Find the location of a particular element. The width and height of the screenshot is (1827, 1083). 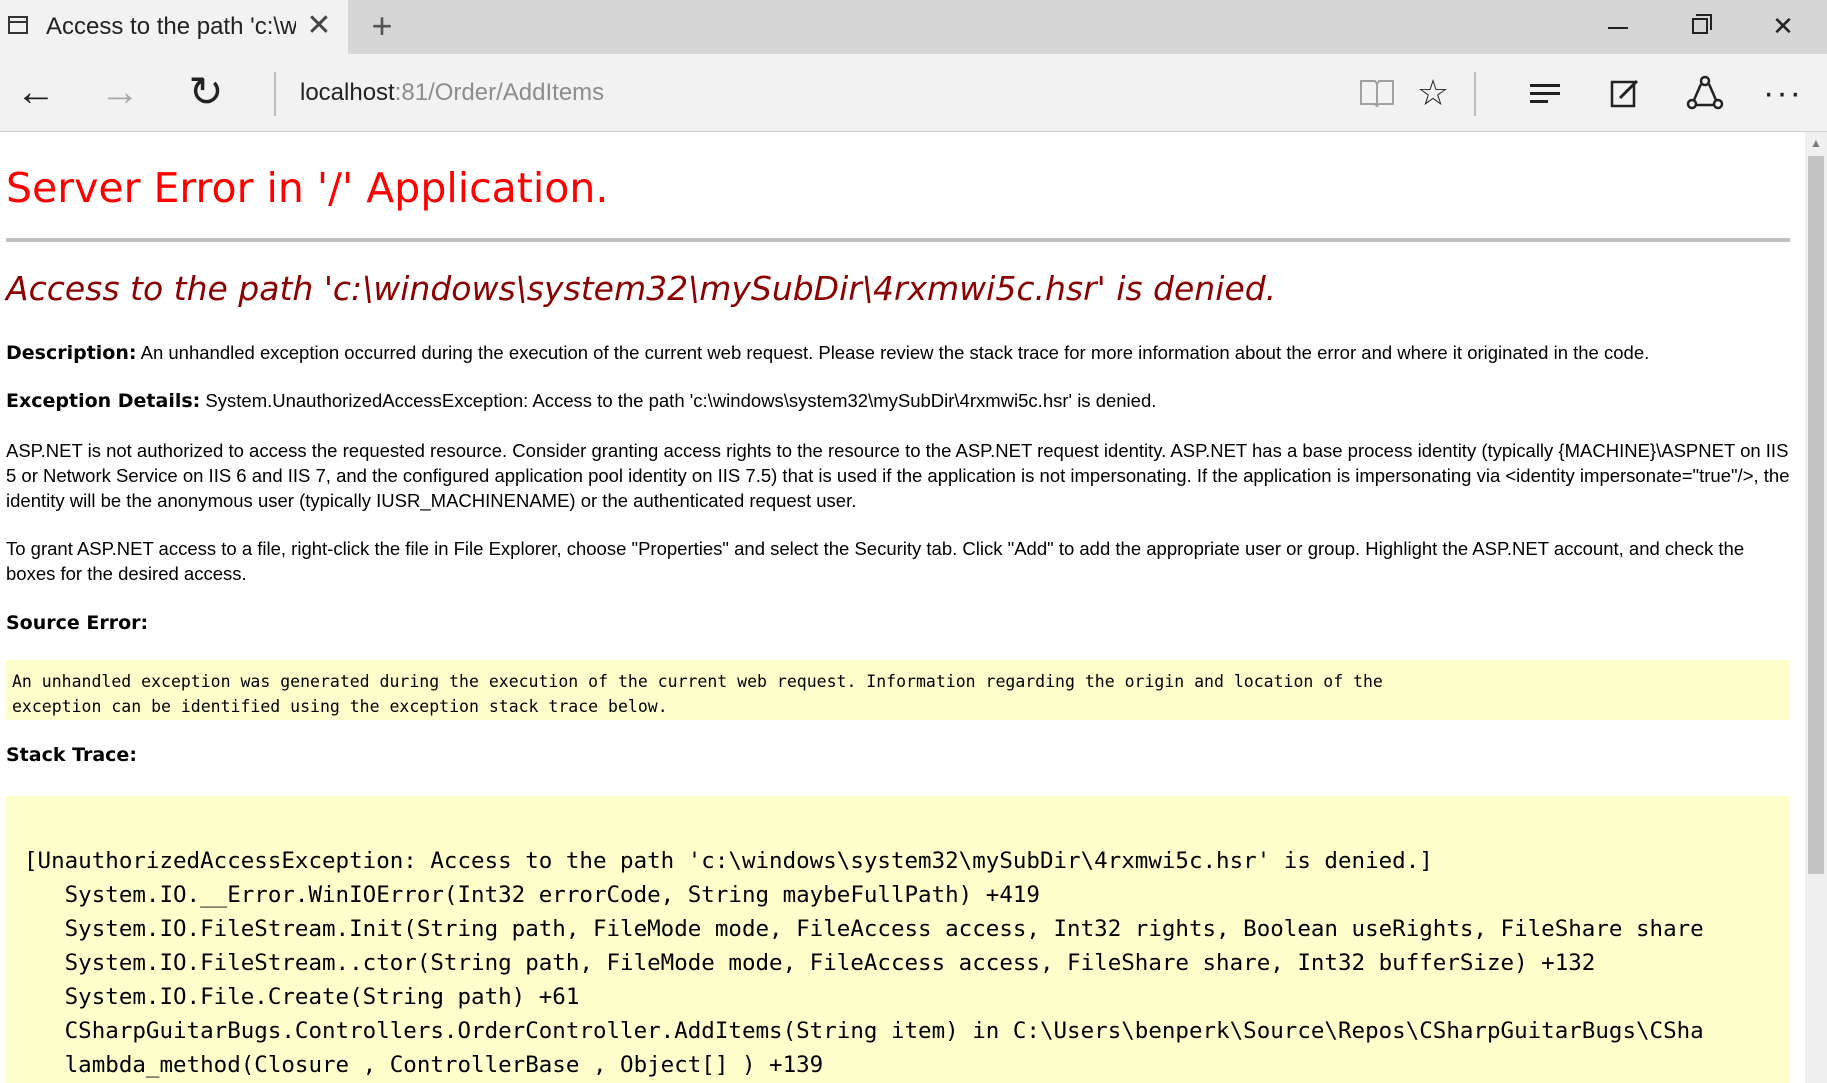

refresh-button: ↻ is located at coordinates (206, 92).